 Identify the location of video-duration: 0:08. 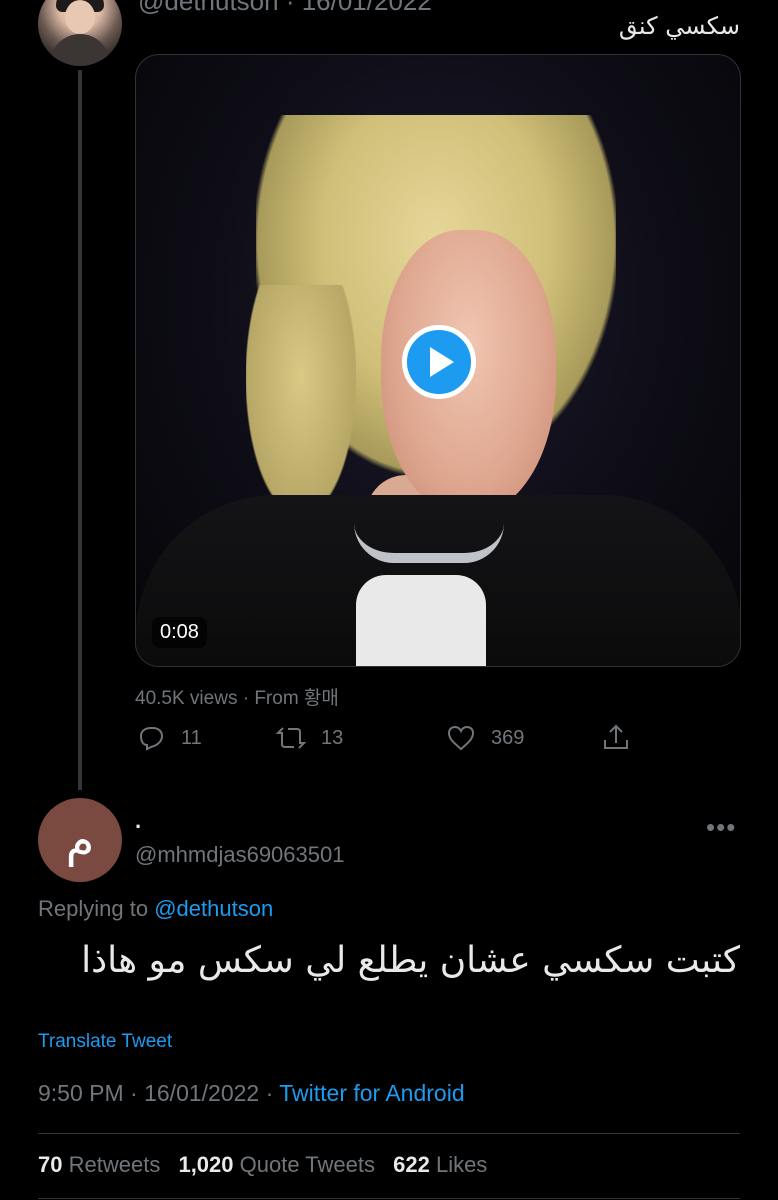
(179, 632).